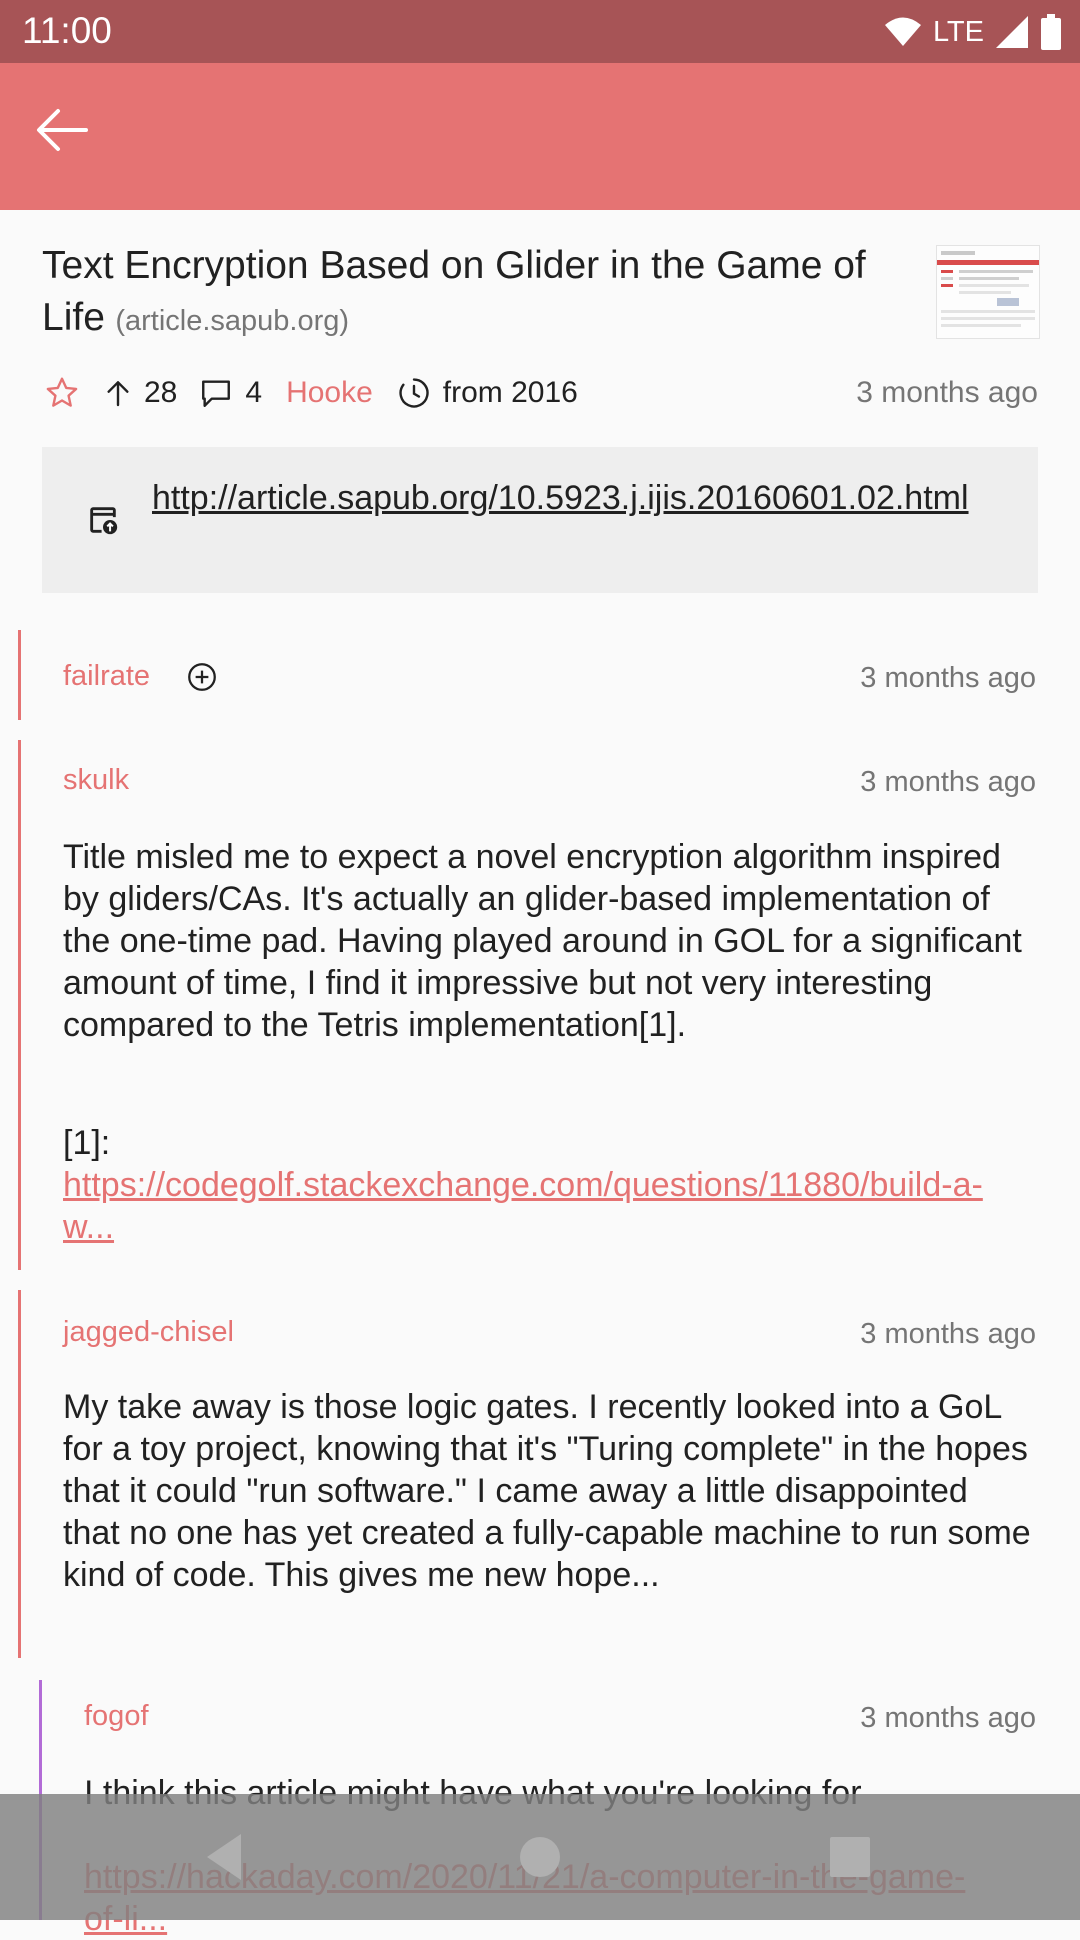 This screenshot has height=1940, width=1080. Describe the element at coordinates (958, 31) in the screenshot. I see `network-type: LTE` at that location.